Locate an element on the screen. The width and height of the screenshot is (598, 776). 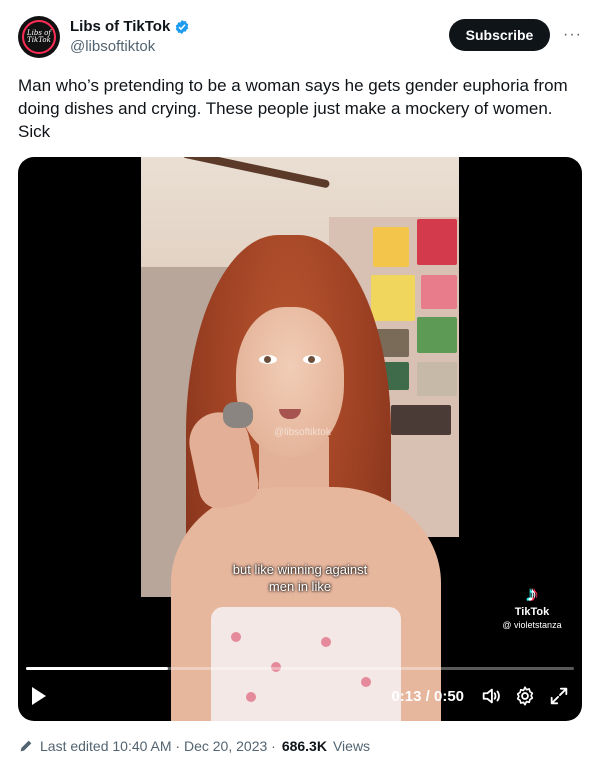
play-icon is located at coordinates (39, 696).